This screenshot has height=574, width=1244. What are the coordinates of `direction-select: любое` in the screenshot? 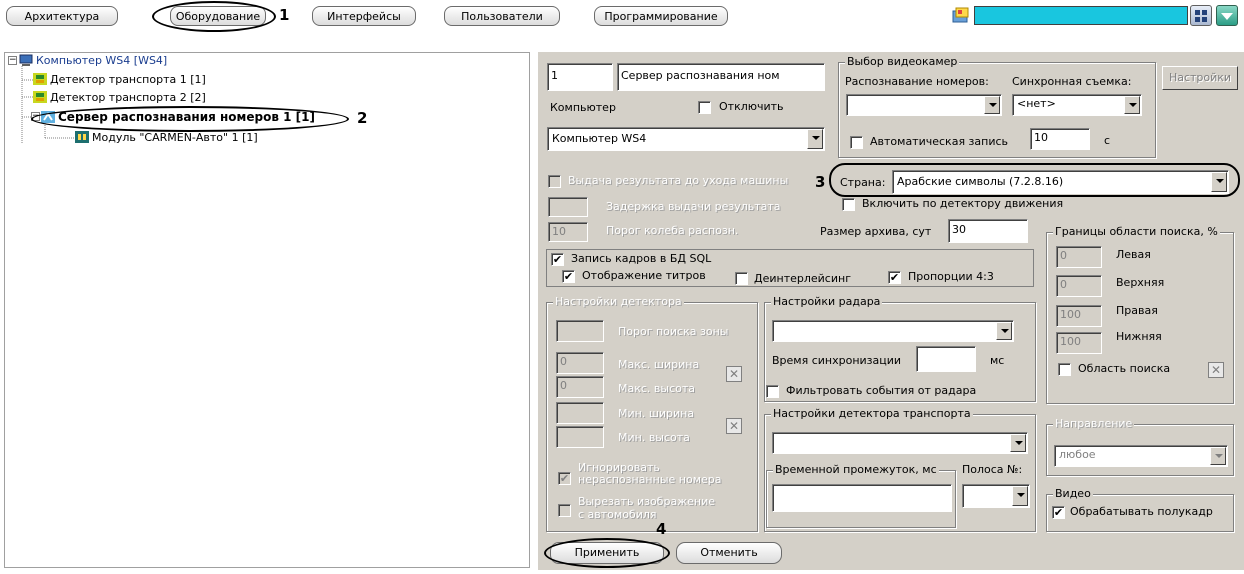 It's located at (1141, 456).